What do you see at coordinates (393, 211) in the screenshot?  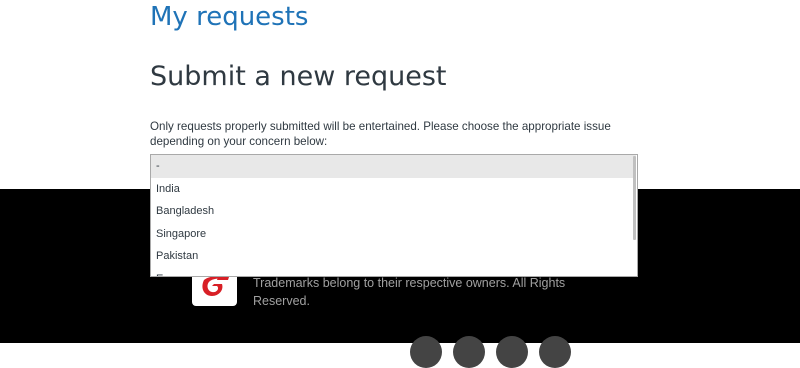 I see `dropdown-option: Bangladesh` at bounding box center [393, 211].